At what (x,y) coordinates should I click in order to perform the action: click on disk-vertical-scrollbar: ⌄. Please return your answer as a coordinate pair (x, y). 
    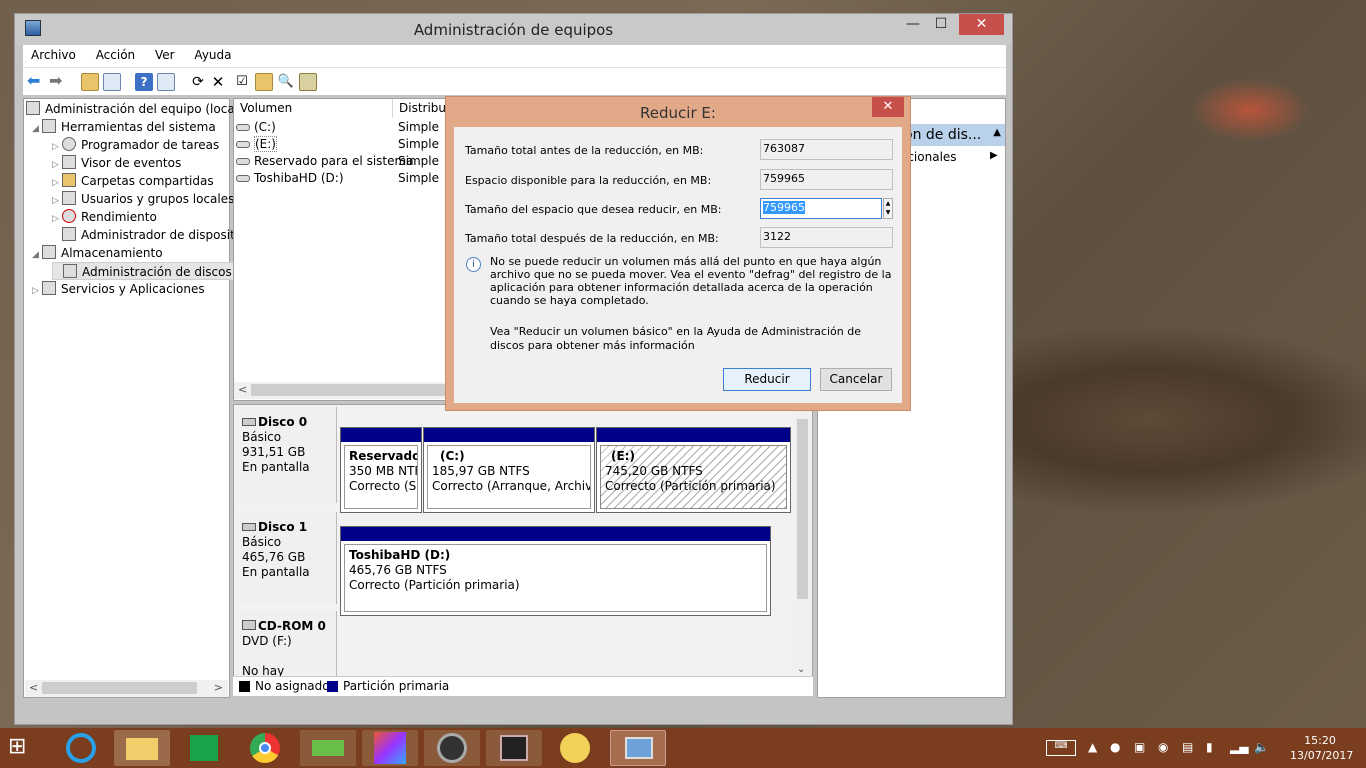
    Looking at the image, I should click on (802, 541).